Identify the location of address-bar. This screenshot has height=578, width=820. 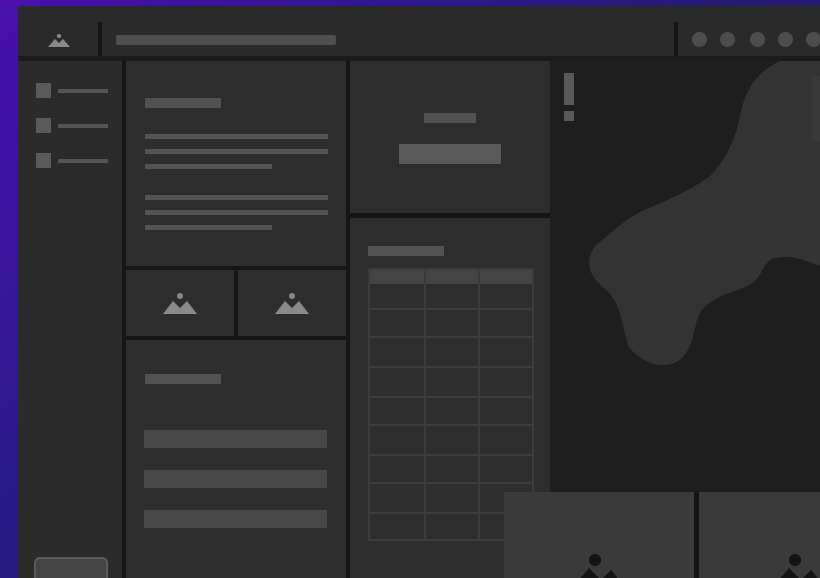
(226, 40).